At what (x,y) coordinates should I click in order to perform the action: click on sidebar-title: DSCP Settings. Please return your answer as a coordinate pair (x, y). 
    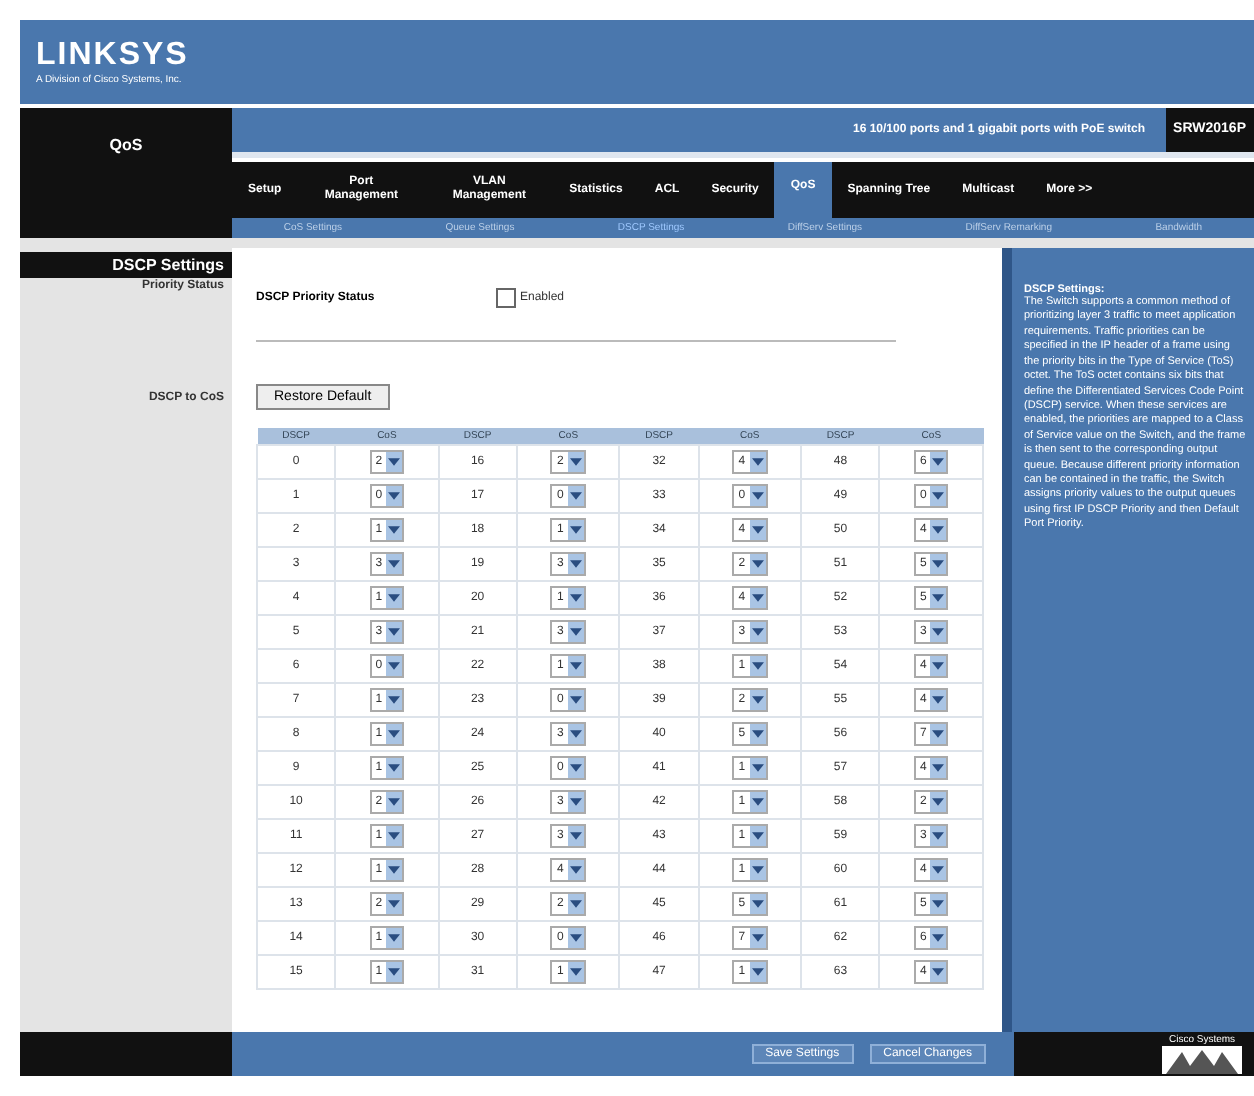
    Looking at the image, I should click on (126, 265).